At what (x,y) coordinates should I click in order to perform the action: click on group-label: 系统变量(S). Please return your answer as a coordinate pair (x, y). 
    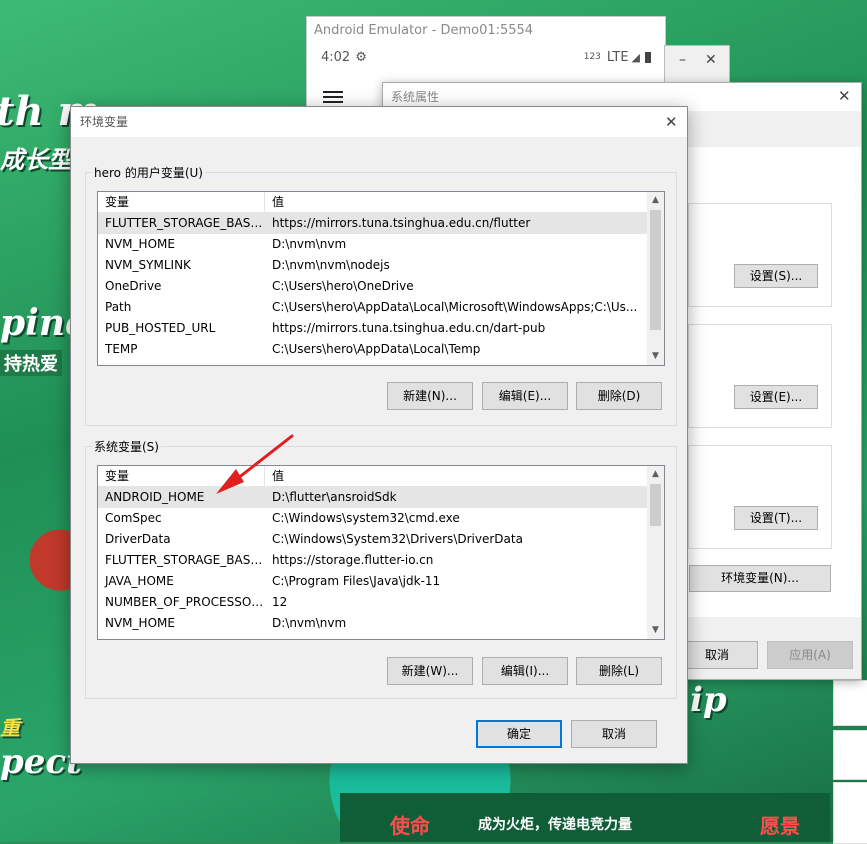
    Looking at the image, I should click on (126, 446).